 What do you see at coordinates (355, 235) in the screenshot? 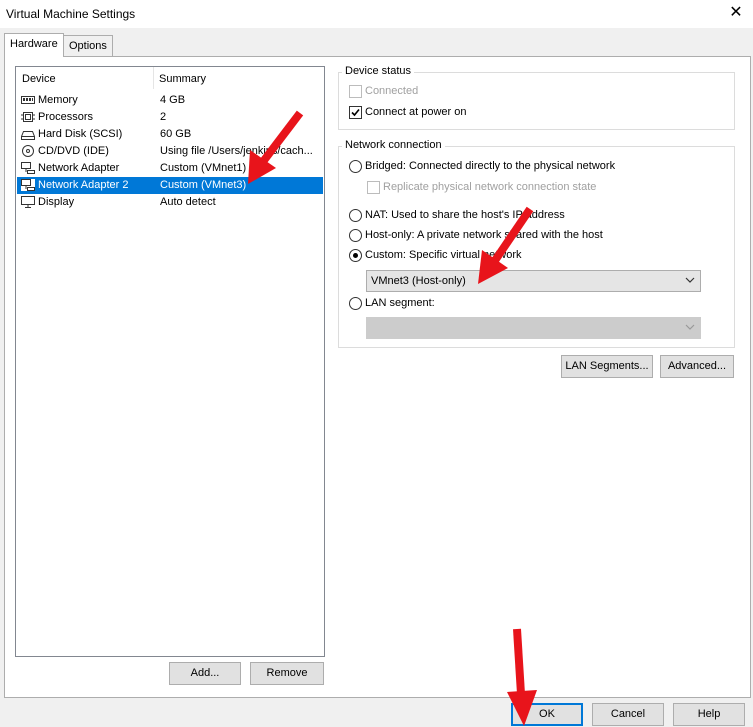
I see `host-only-radio` at bounding box center [355, 235].